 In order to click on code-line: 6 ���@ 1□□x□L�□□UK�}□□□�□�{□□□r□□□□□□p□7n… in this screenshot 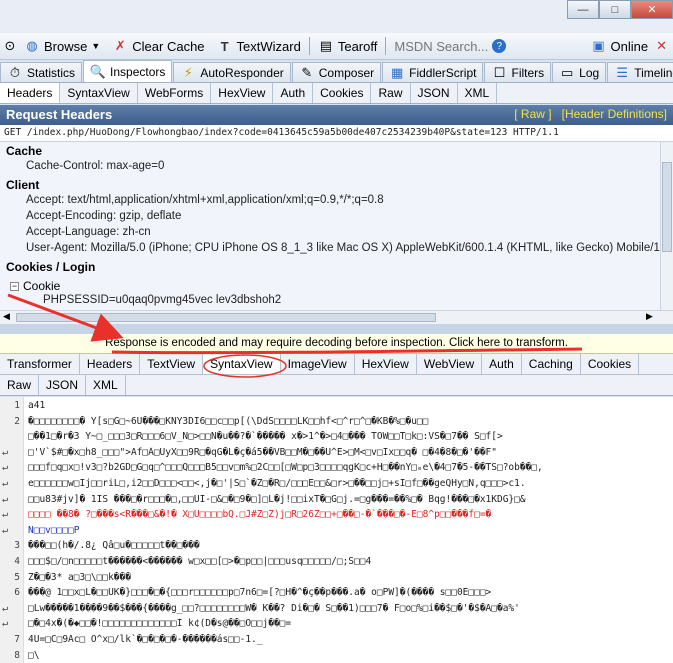, I will do `click(336, 594)`.